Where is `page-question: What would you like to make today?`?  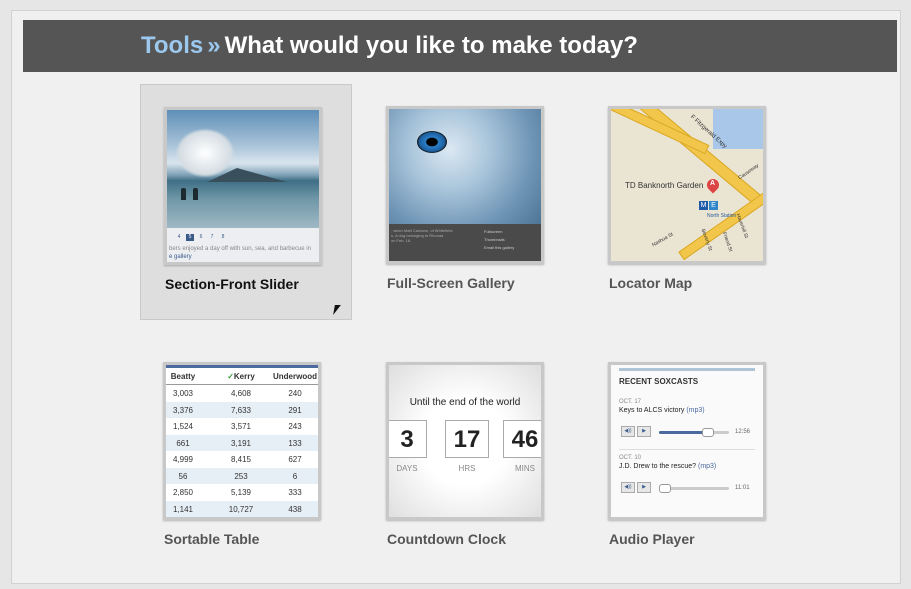 page-question: What would you like to make today? is located at coordinates (431, 45).